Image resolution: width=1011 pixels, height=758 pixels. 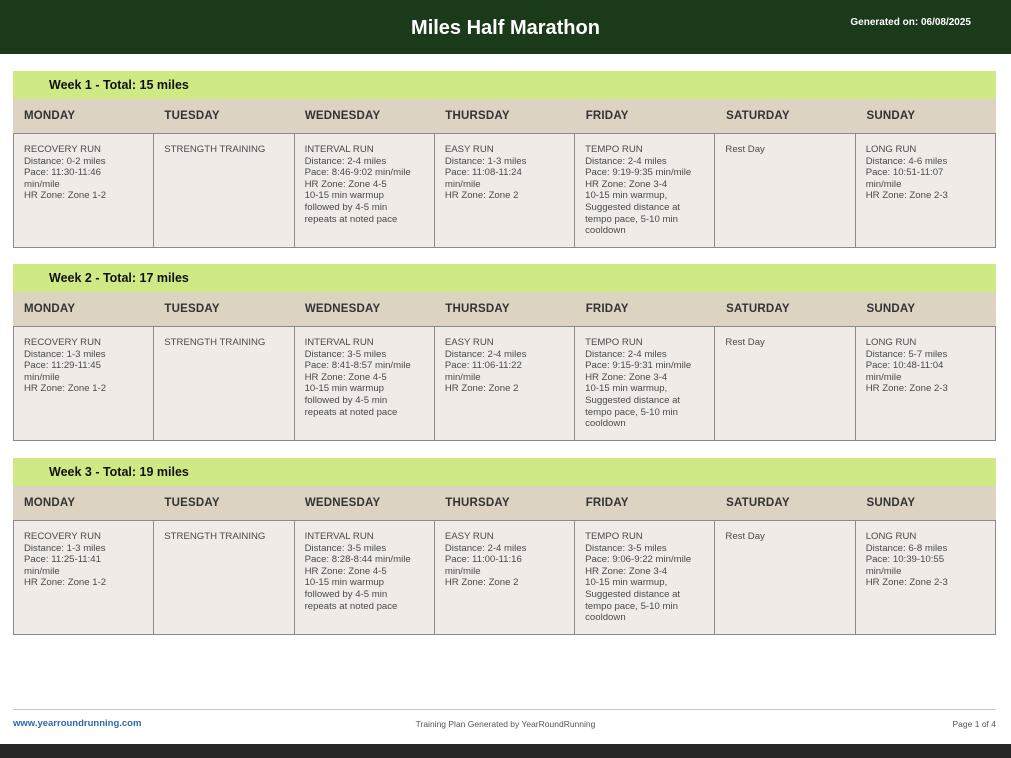 I want to click on workout-detail: Pace: 8:46-9:02 min/mile, so click(x=357, y=173).